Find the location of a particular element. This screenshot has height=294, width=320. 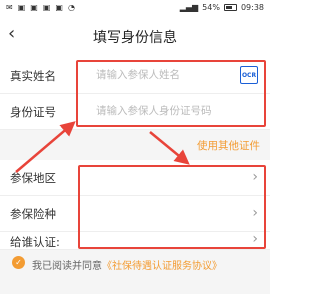

wifi-icon: ◔ is located at coordinates (71, 7).